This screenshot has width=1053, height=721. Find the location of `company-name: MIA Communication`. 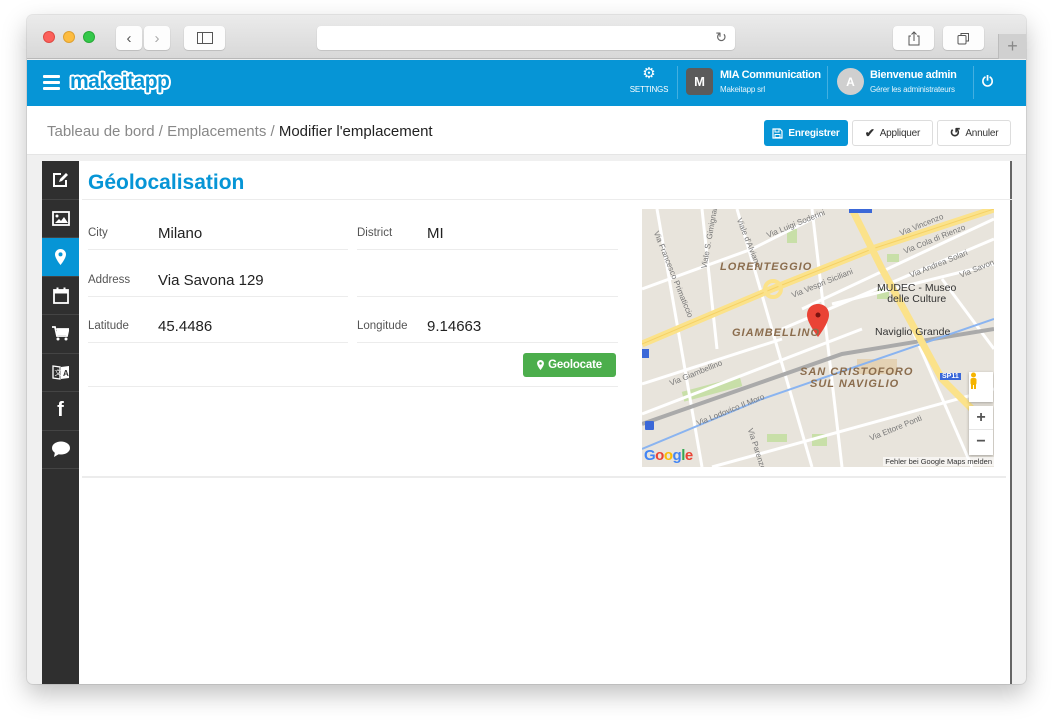

company-name: MIA Communication is located at coordinates (770, 75).